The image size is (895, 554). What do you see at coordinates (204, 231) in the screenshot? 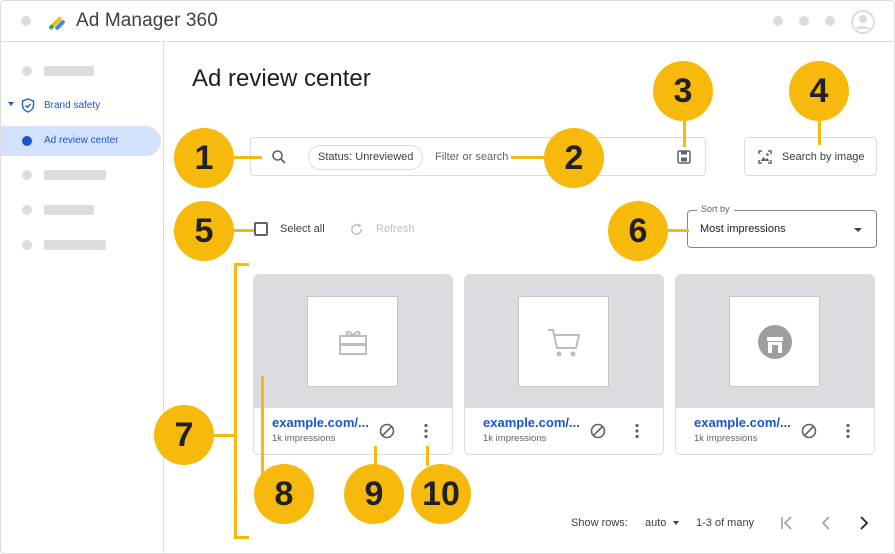
I see `callout-5: 5` at bounding box center [204, 231].